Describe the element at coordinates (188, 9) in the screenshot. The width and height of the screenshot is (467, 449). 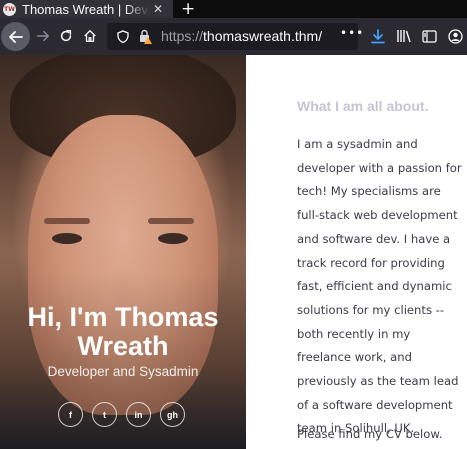
I see `plus-icon: +` at that location.